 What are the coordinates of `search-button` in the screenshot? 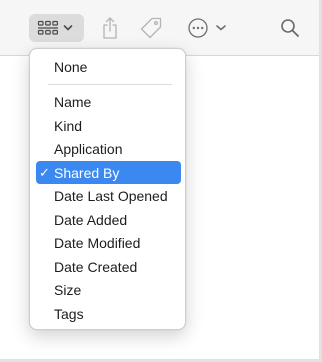 It's located at (290, 28).